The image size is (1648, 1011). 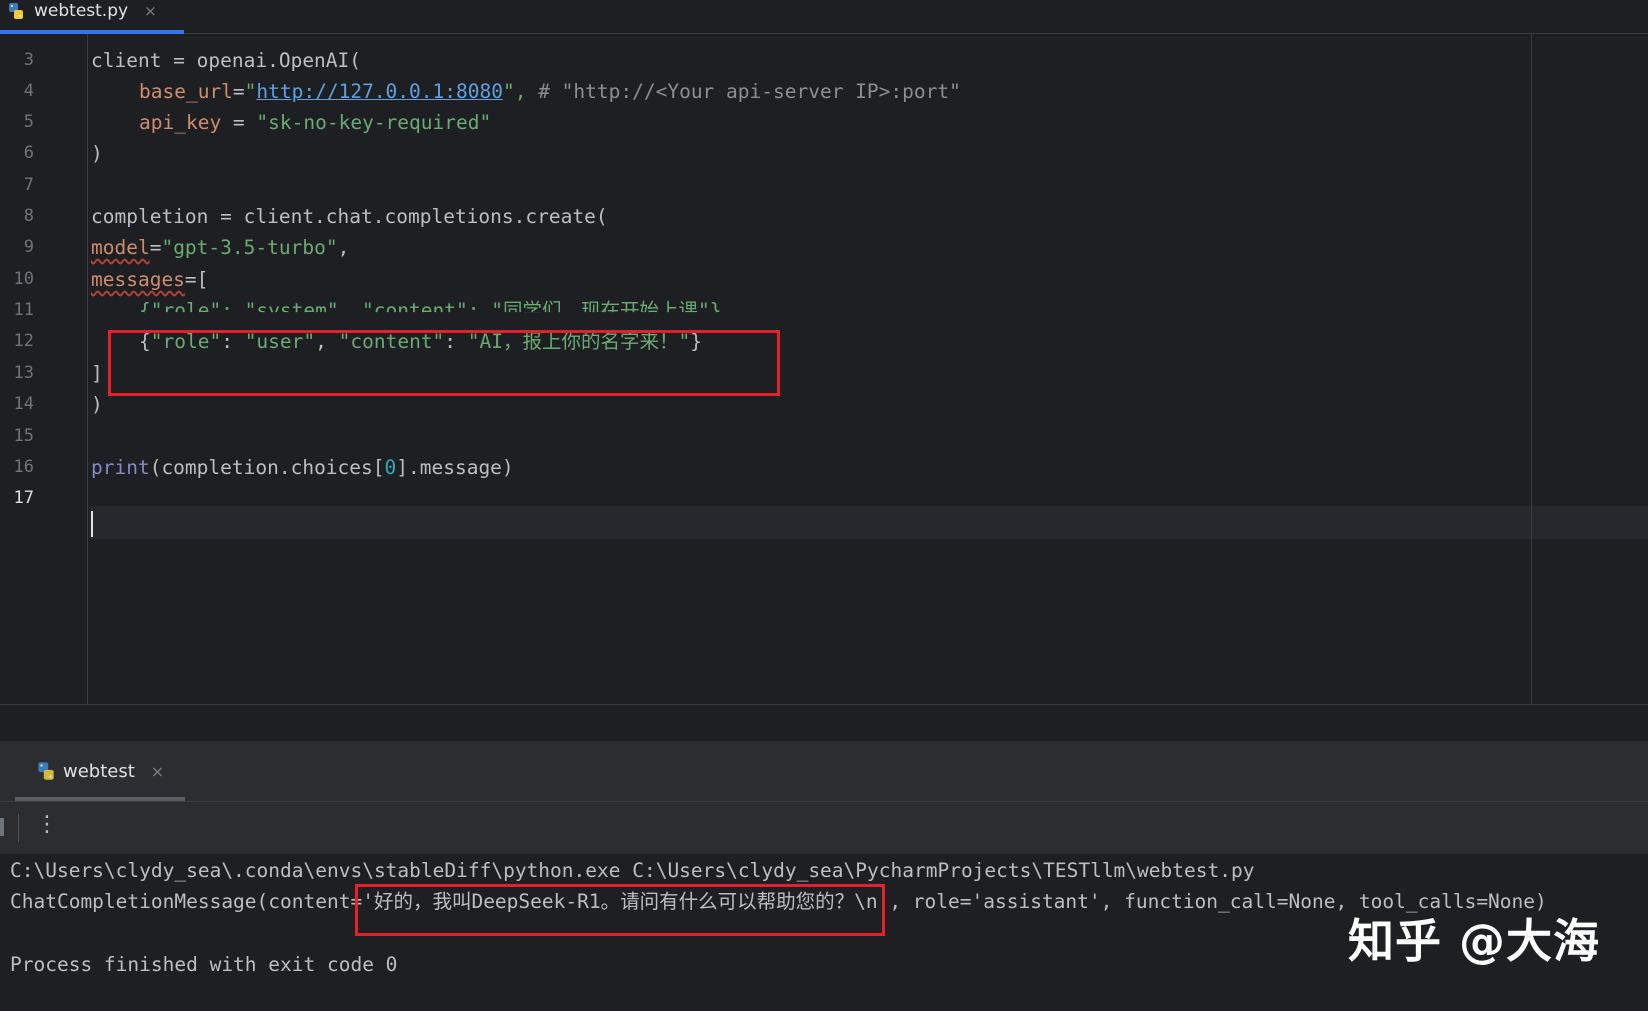 What do you see at coordinates (23, 404) in the screenshot?
I see `line-number: 14` at bounding box center [23, 404].